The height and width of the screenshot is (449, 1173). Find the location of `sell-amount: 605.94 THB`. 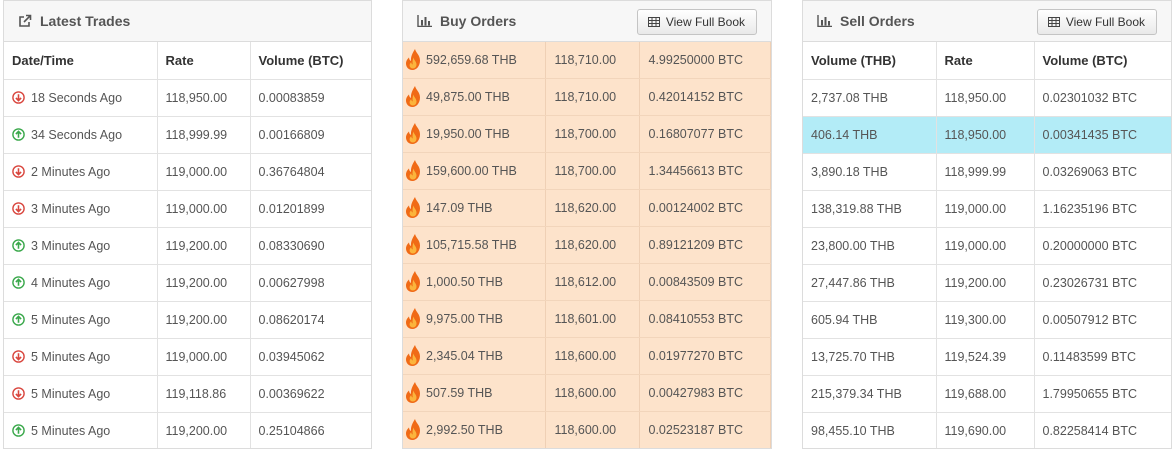

sell-amount: 605.94 THB is located at coordinates (870, 320).